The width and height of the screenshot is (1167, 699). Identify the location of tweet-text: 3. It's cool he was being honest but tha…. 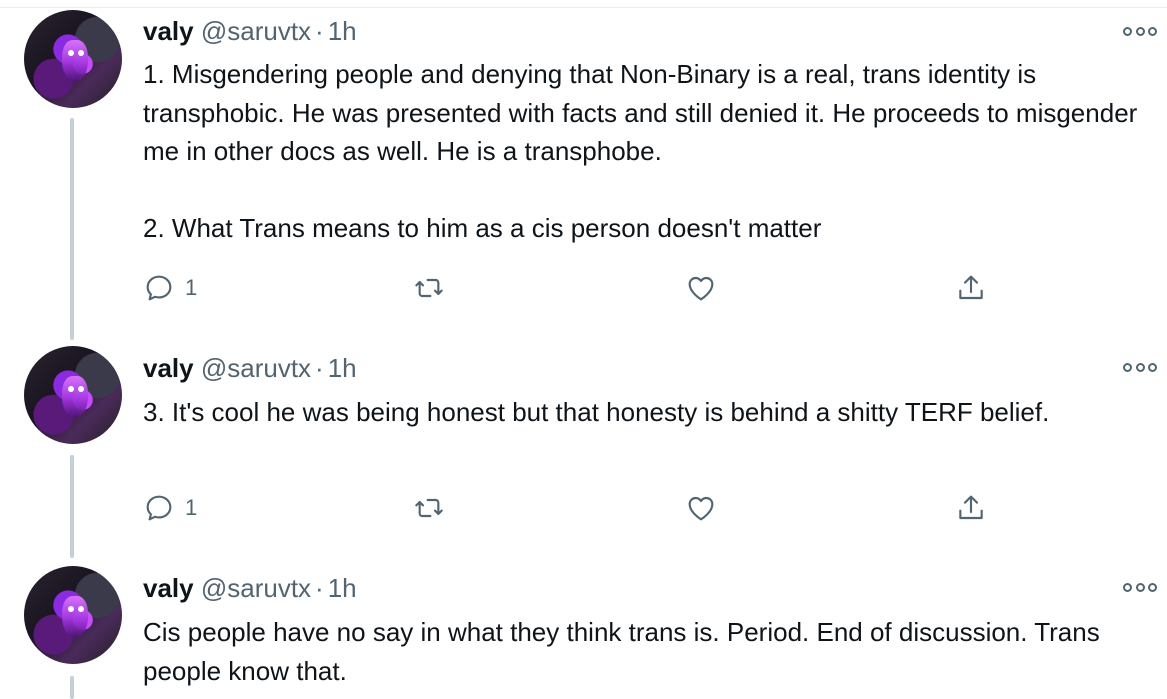
(596, 412).